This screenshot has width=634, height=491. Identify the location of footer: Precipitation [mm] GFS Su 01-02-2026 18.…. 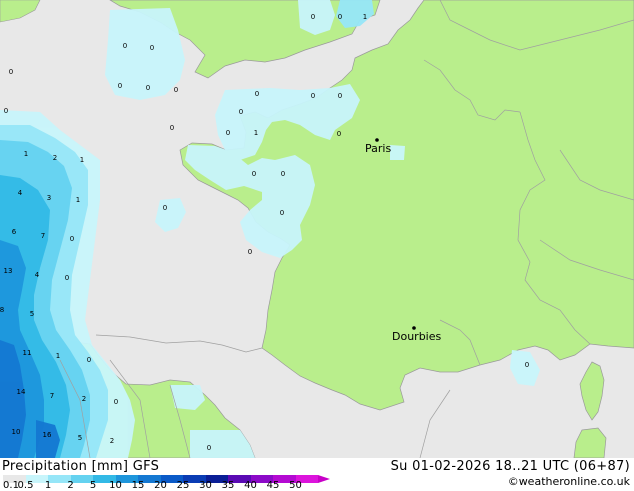
(317, 474).